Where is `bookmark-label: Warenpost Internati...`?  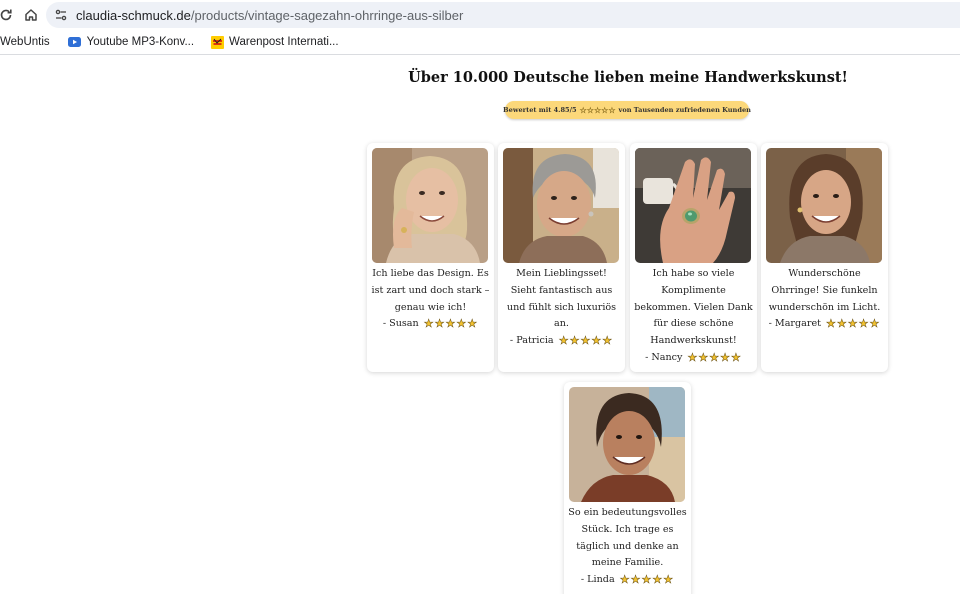
bookmark-label: Warenpost Internati... is located at coordinates (284, 42).